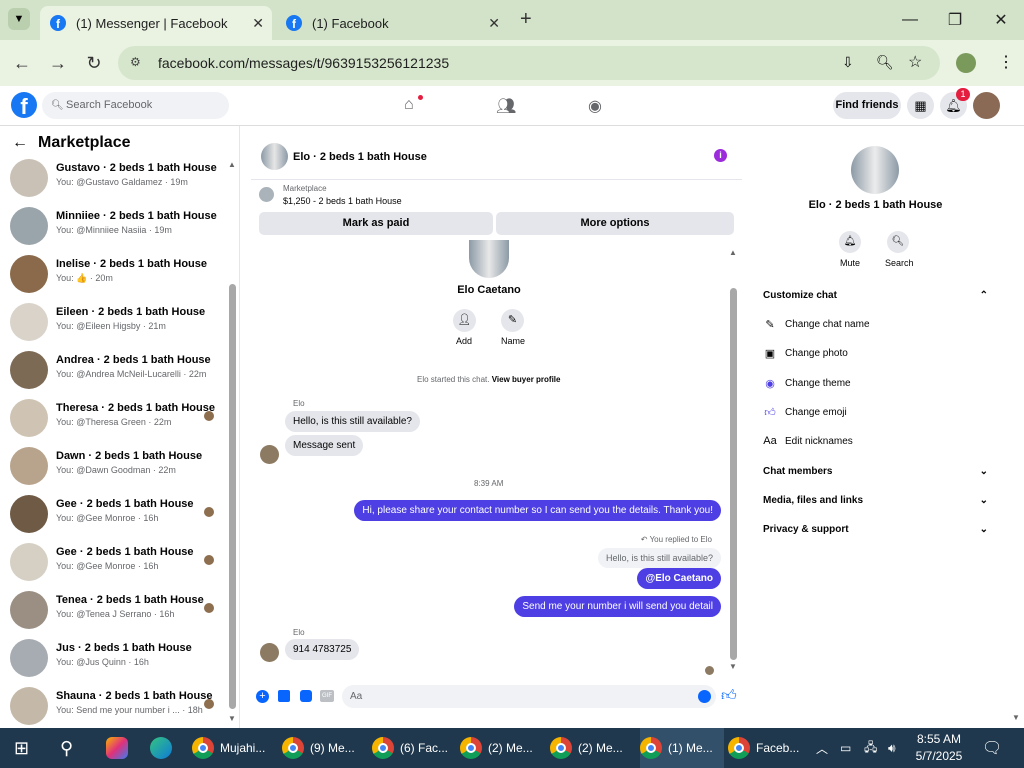 This screenshot has width=1024, height=768. What do you see at coordinates (867, 105) in the screenshot?
I see `find-friends-button: Find friends` at bounding box center [867, 105].